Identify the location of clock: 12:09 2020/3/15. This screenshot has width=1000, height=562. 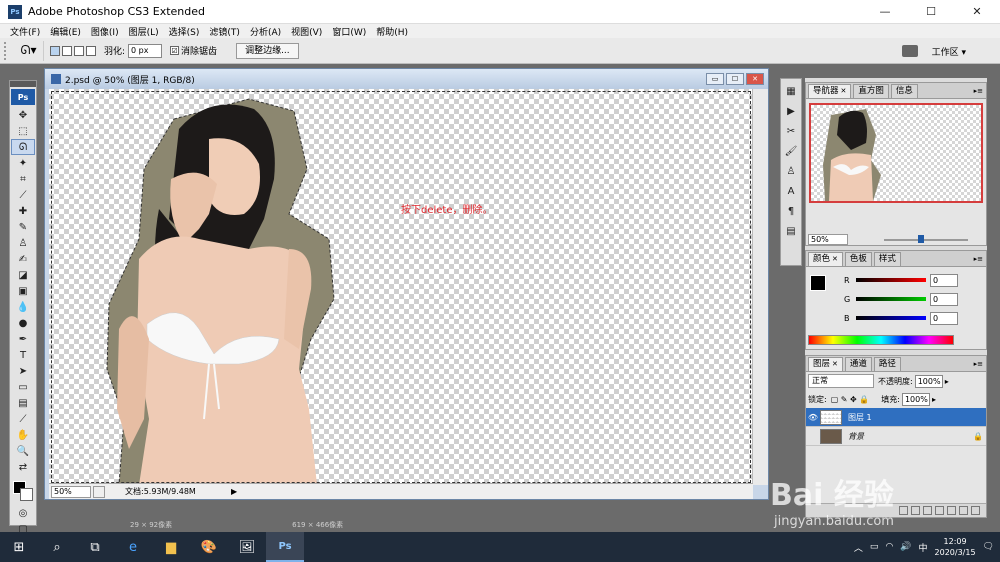
(955, 547).